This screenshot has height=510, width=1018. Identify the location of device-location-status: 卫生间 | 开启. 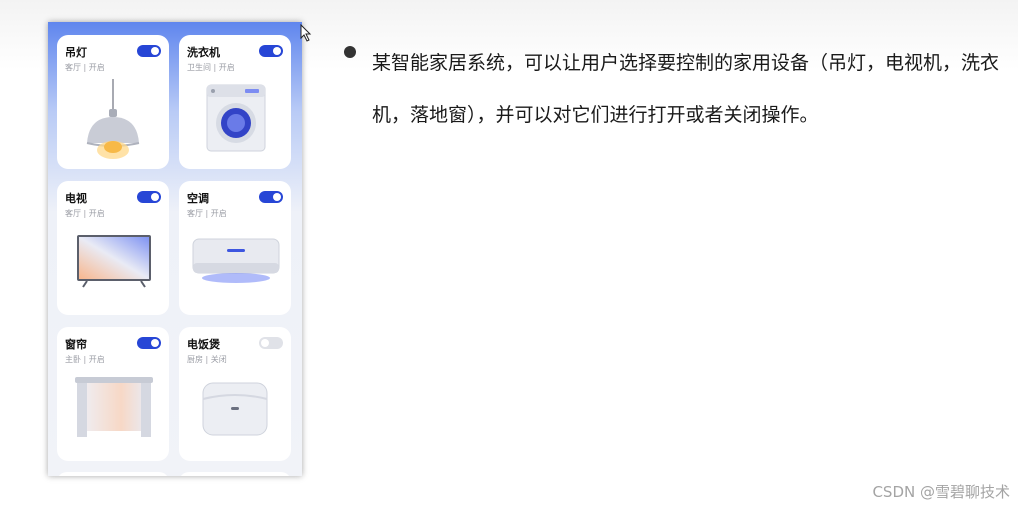
(211, 67).